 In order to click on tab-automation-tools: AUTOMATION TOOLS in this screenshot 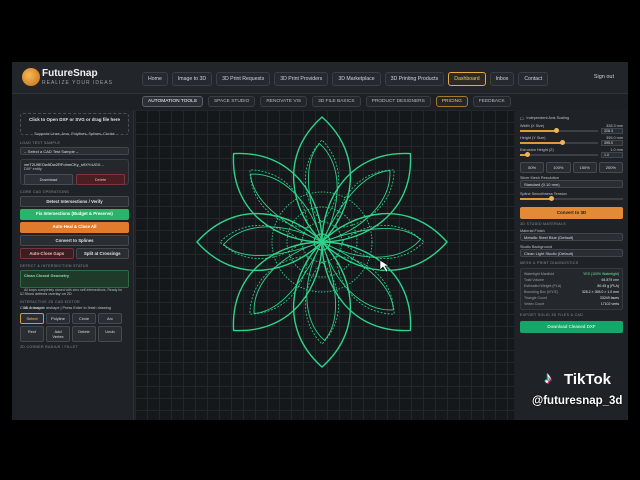, I will do `click(172, 101)`.